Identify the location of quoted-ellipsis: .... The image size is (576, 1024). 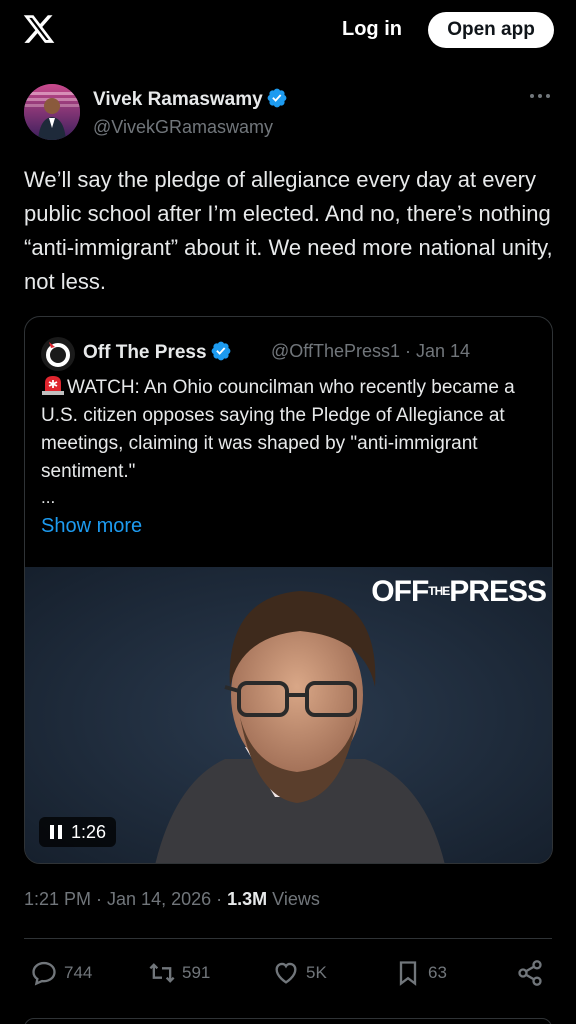
(48, 497).